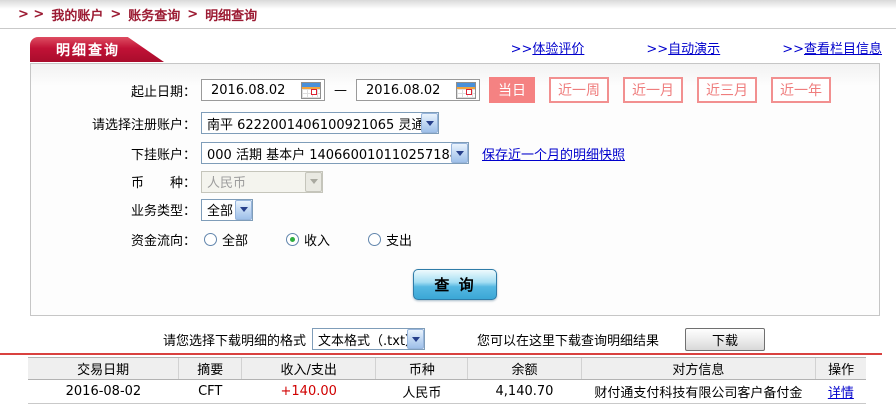 The height and width of the screenshot is (413, 896). Describe the element at coordinates (698, 391) in the screenshot. I see `cell-counterparty: 财付通支付科技有限公司客户备付金` at that location.